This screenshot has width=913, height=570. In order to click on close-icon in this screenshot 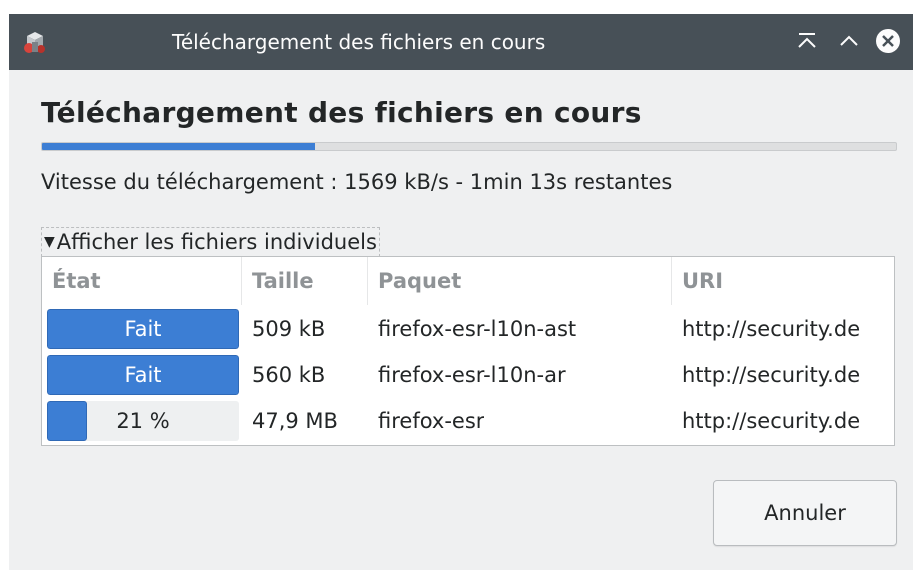, I will do `click(888, 41)`.